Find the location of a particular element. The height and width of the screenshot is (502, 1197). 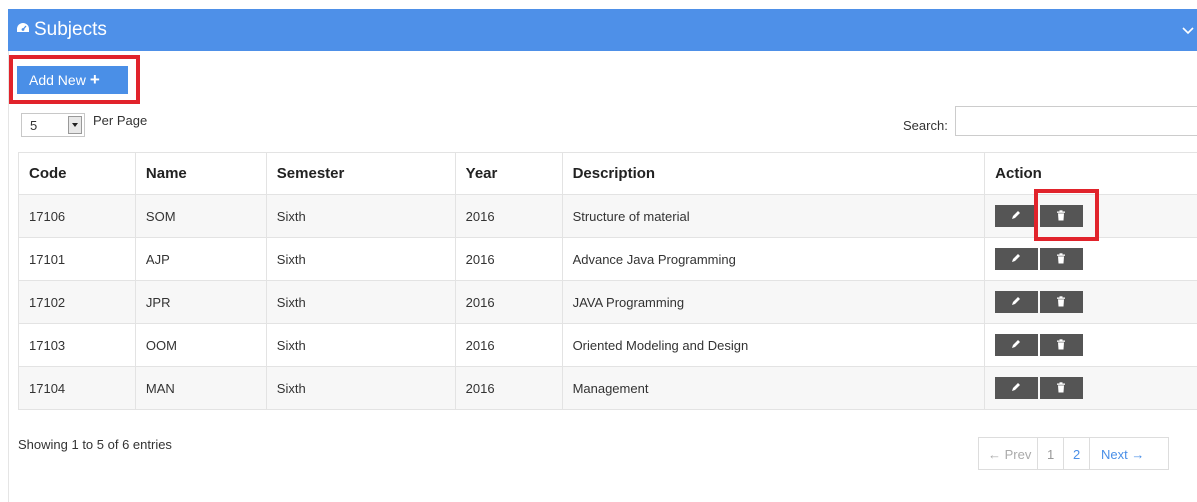

cell-description: JAVA Programming is located at coordinates (773, 302).